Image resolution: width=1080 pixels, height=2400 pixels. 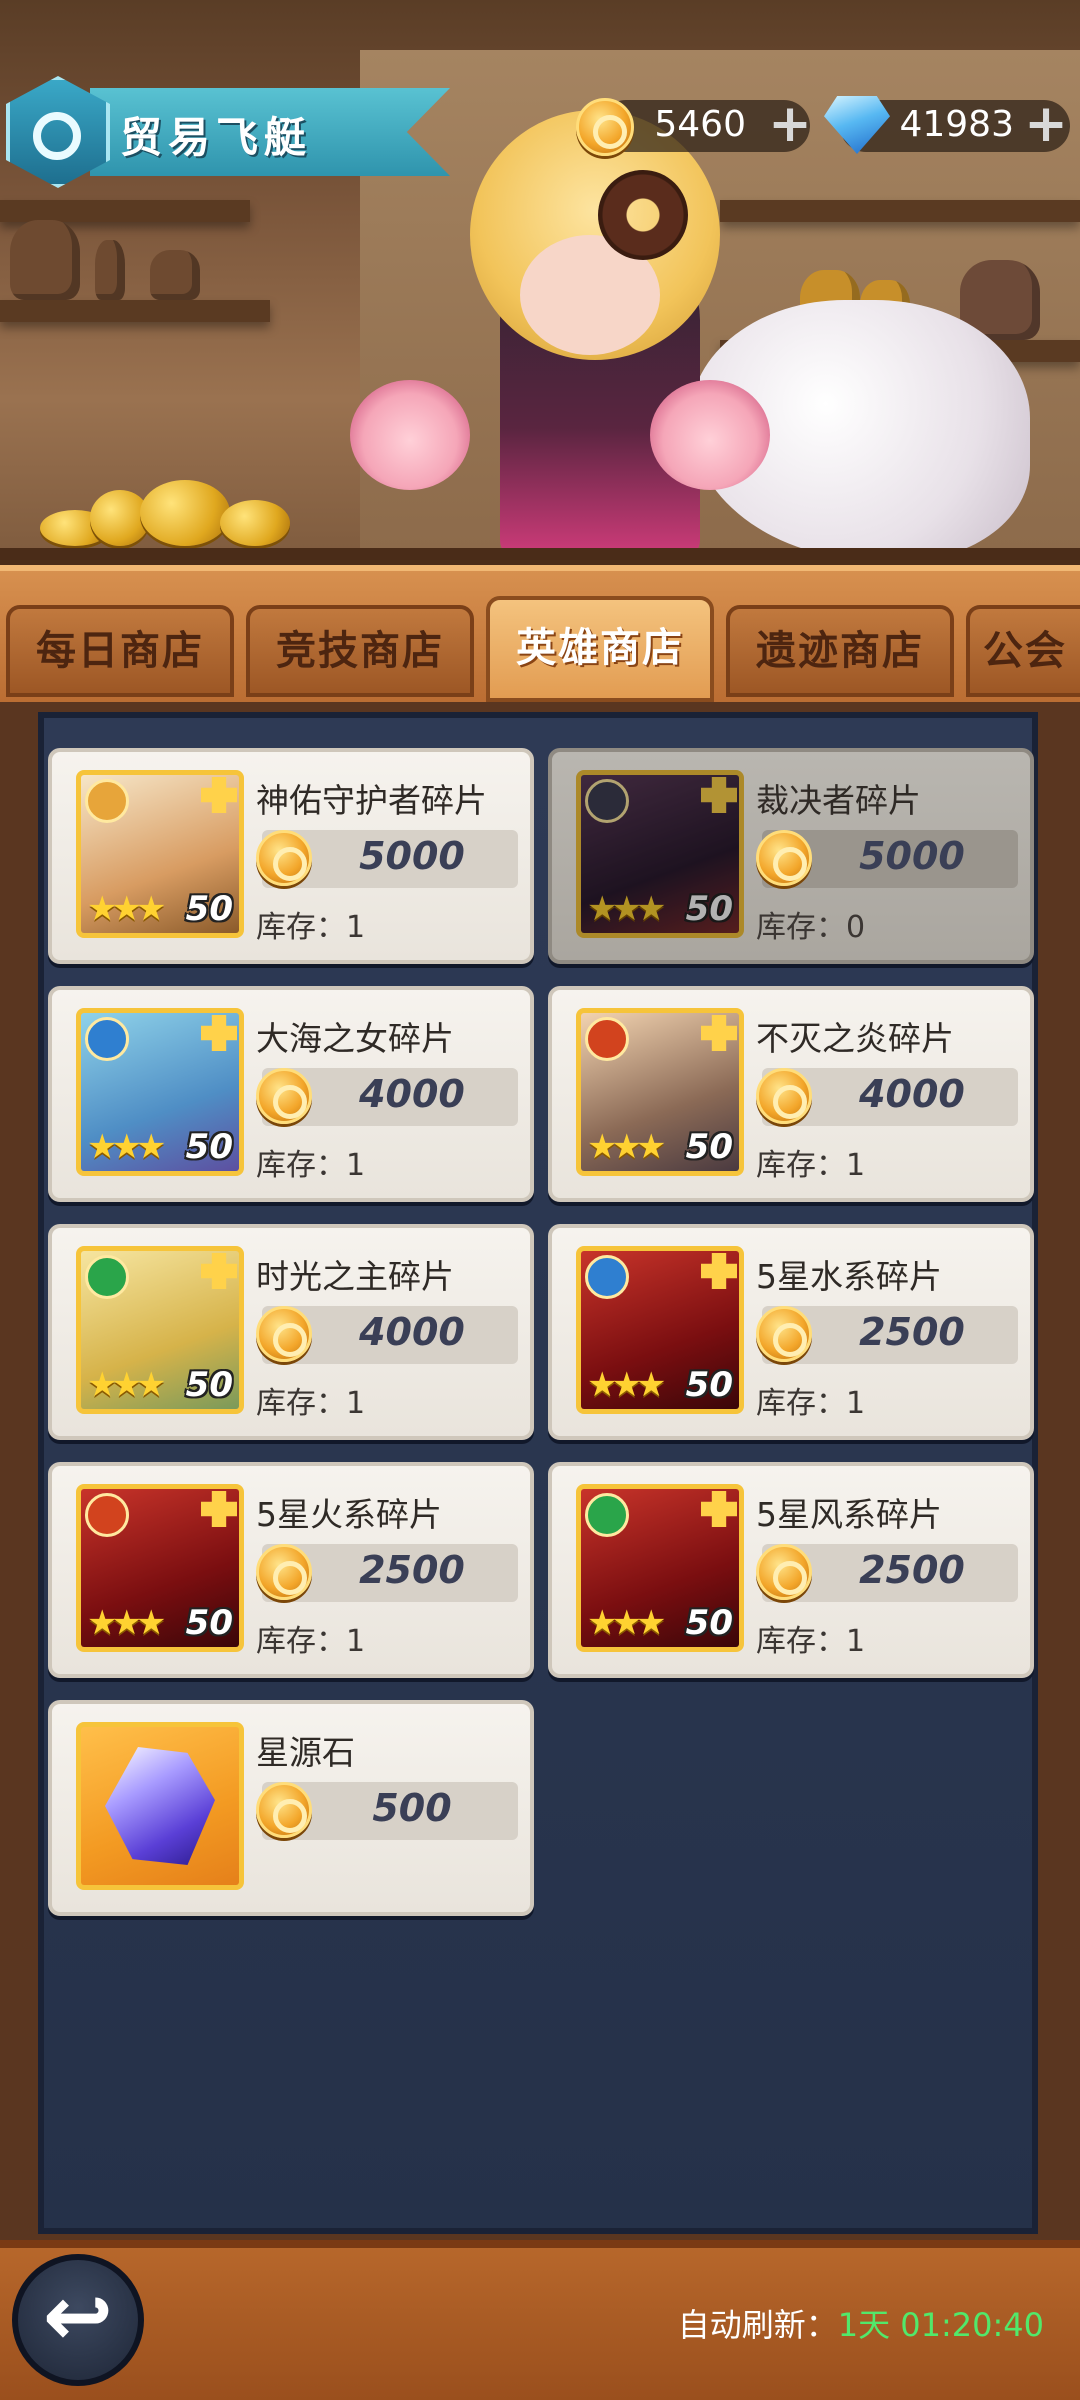 What do you see at coordinates (355, 1276) in the screenshot?
I see `item-name: 时光之主碎片` at bounding box center [355, 1276].